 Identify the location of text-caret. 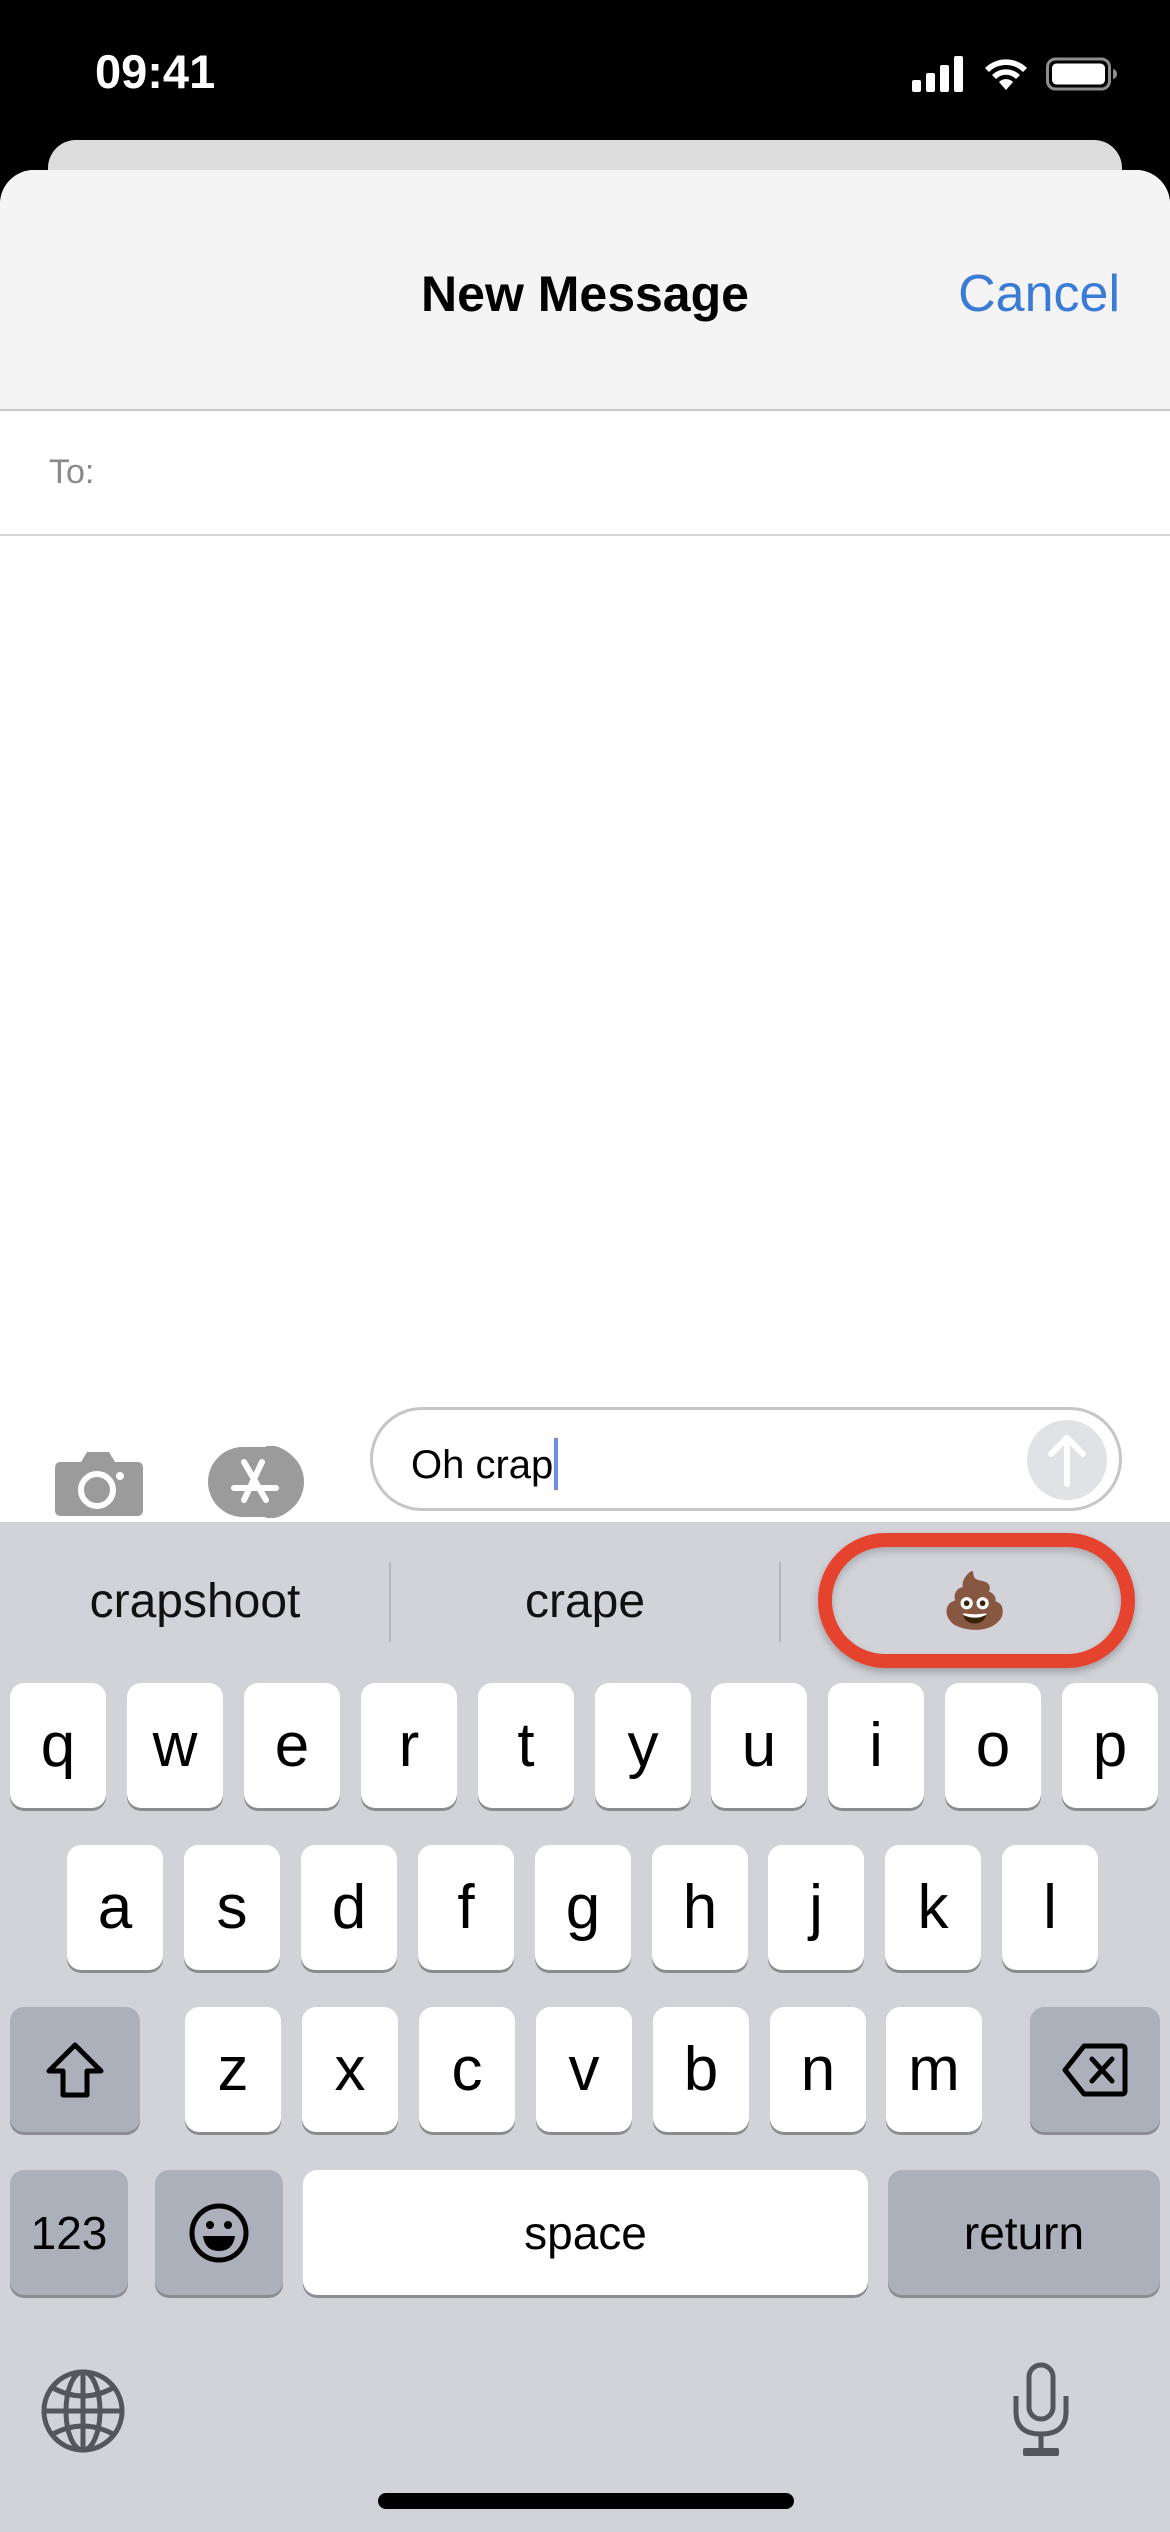
(556, 1464).